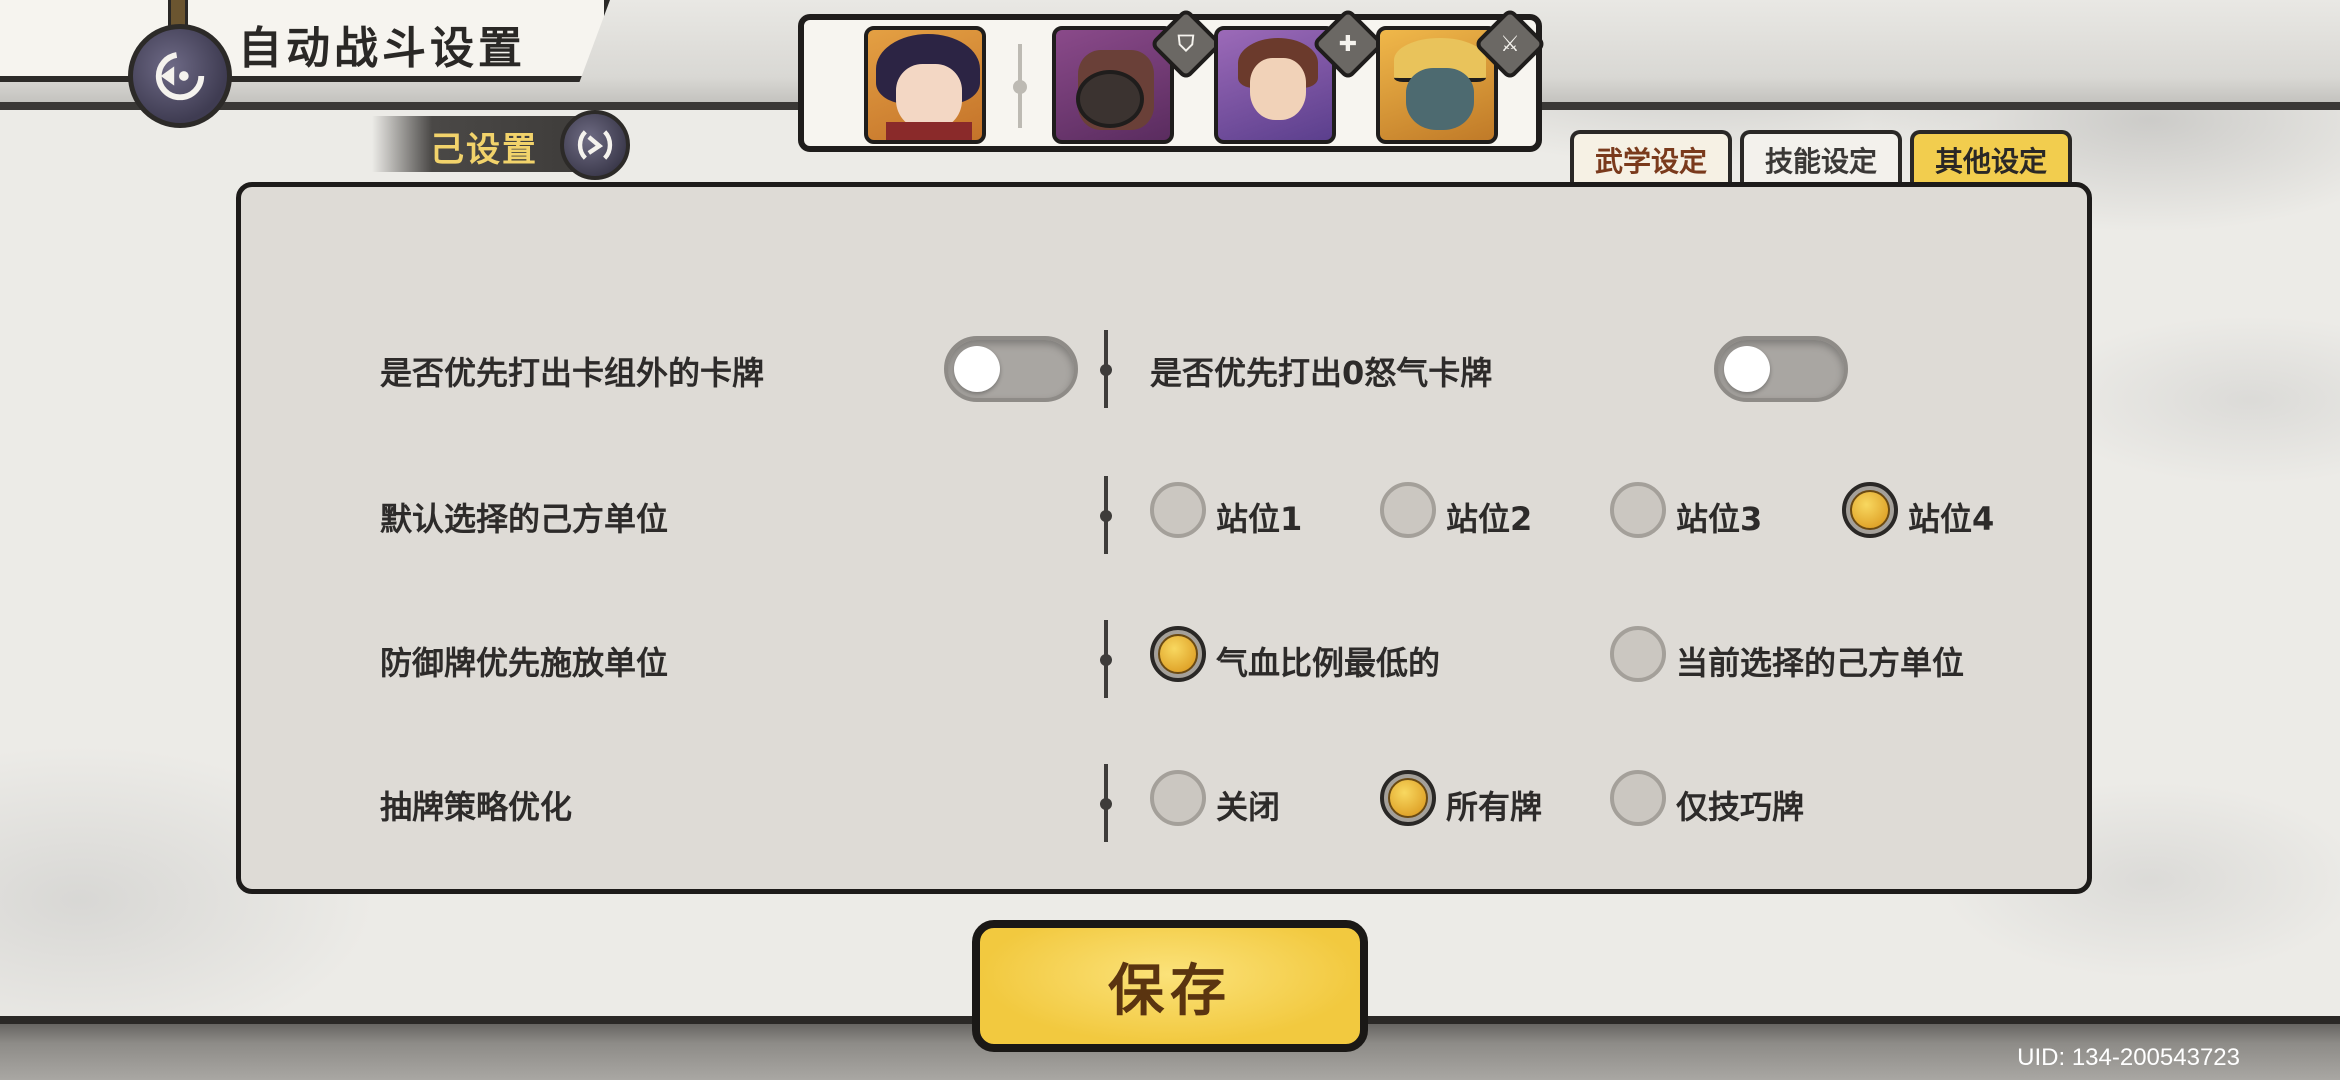 The image size is (2340, 1080). I want to click on save-button: 保存, so click(1170, 986).